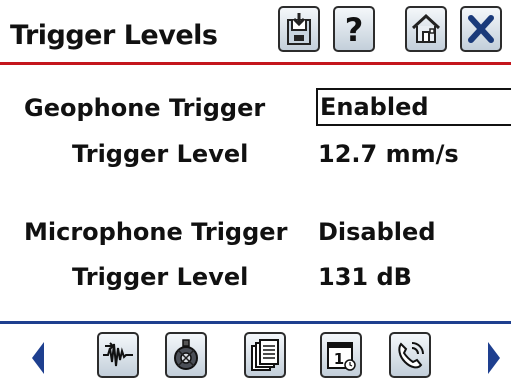 This screenshot has width=511, height=388. I want to click on save-icon, so click(299, 29).